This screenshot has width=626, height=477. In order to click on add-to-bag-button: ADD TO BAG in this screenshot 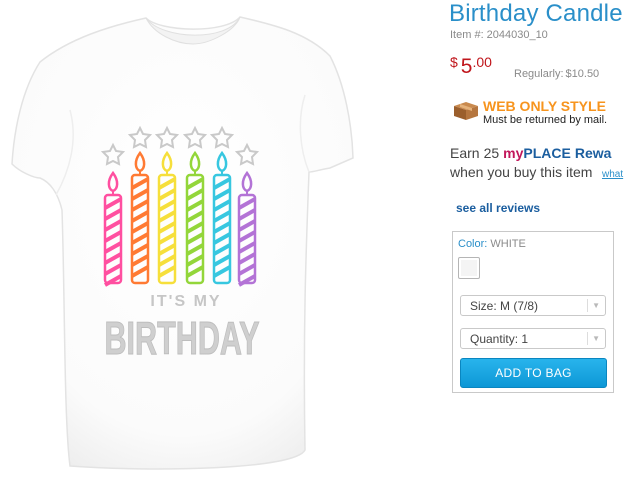, I will do `click(533, 373)`.